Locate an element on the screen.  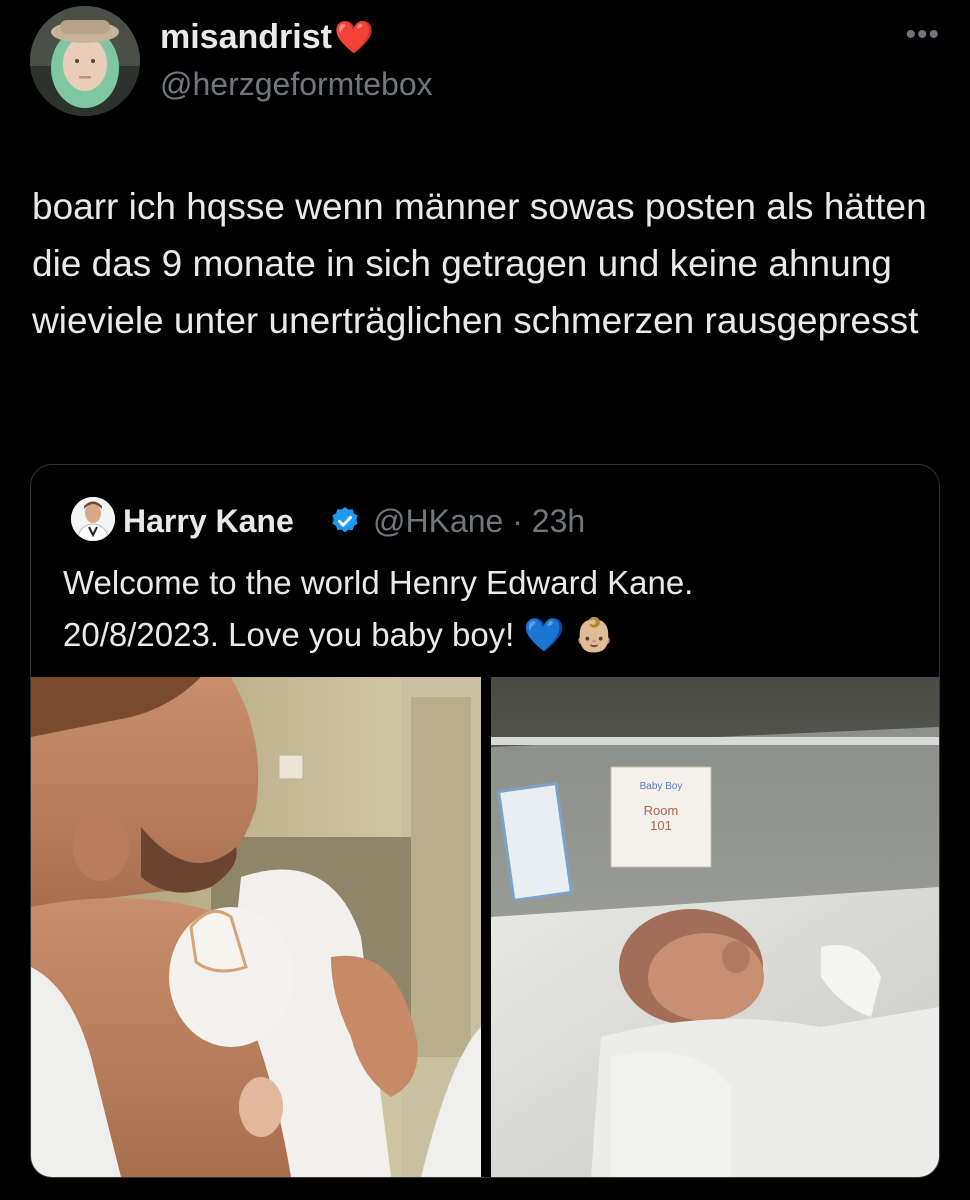
quoted-handle-and-time: @HKane · 23h is located at coordinates (479, 521).